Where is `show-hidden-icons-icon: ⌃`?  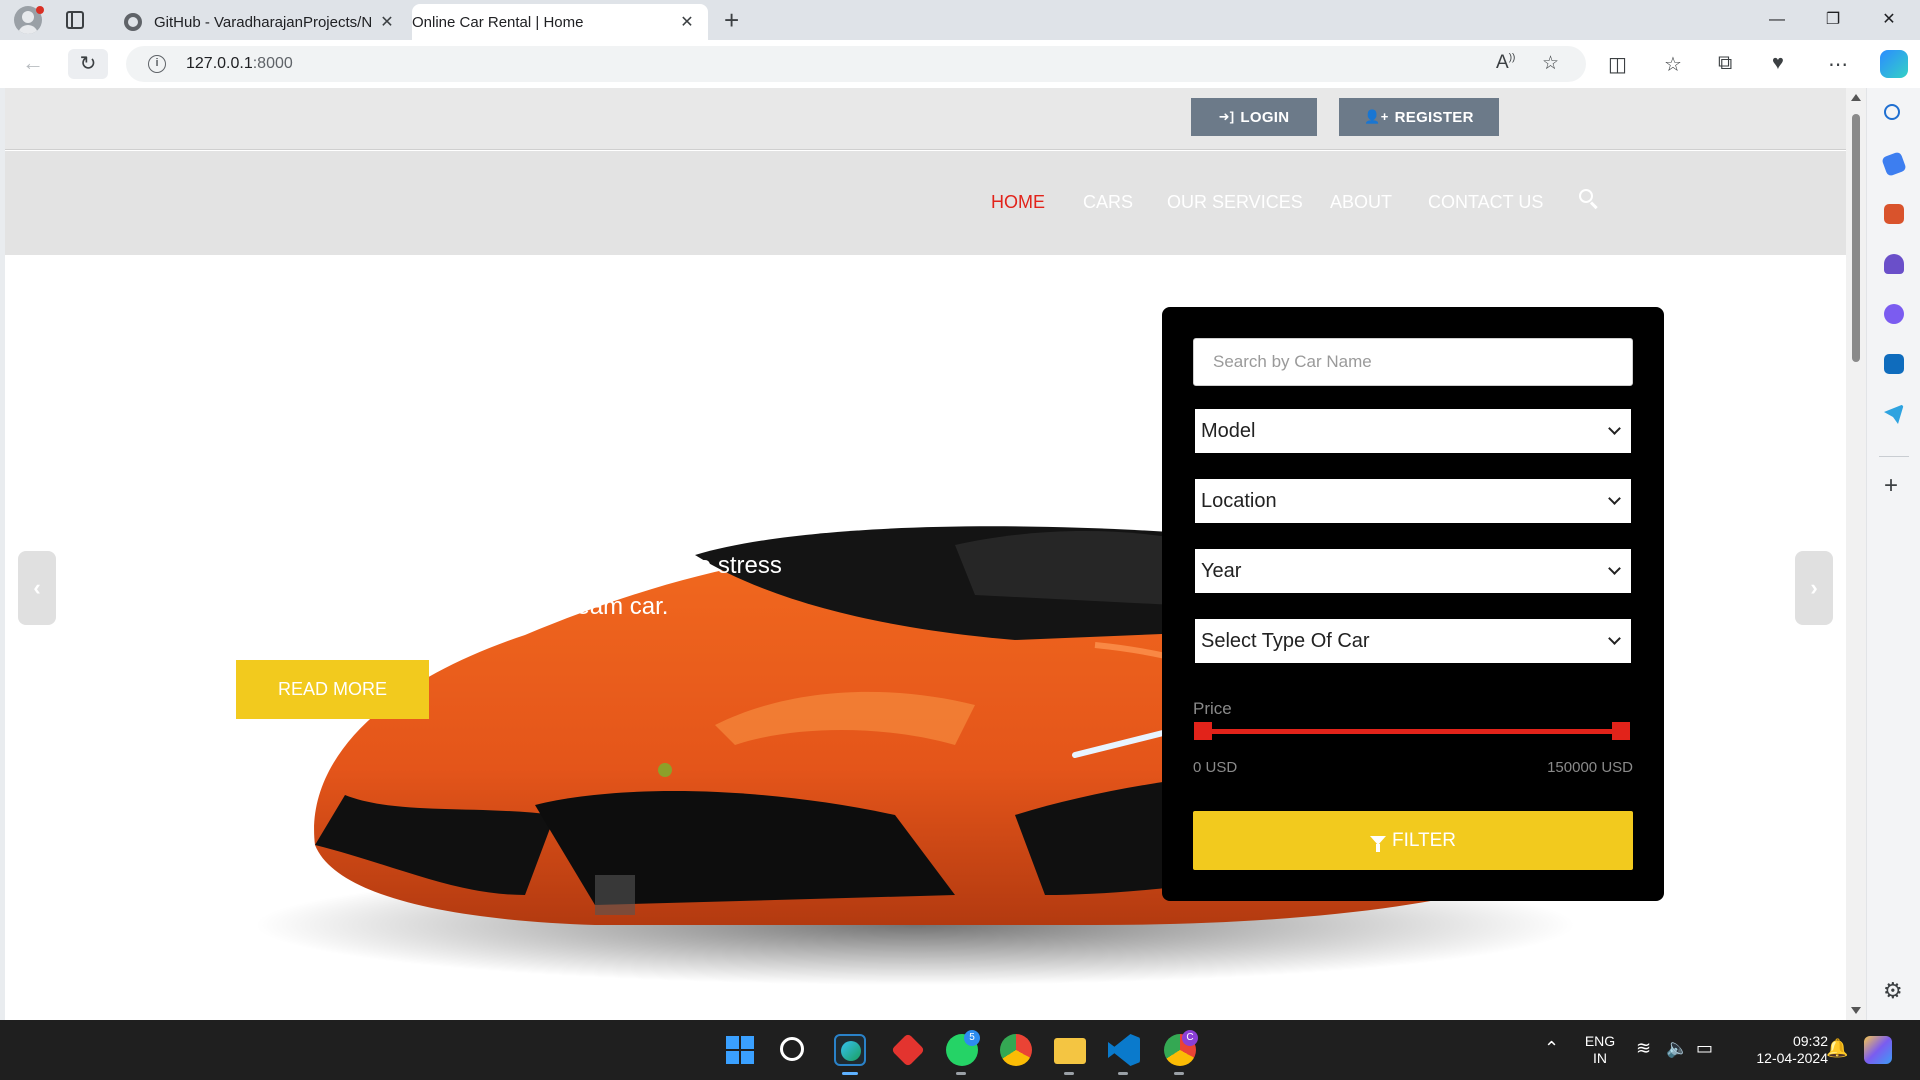 show-hidden-icons-icon: ⌃ is located at coordinates (1551, 1048).